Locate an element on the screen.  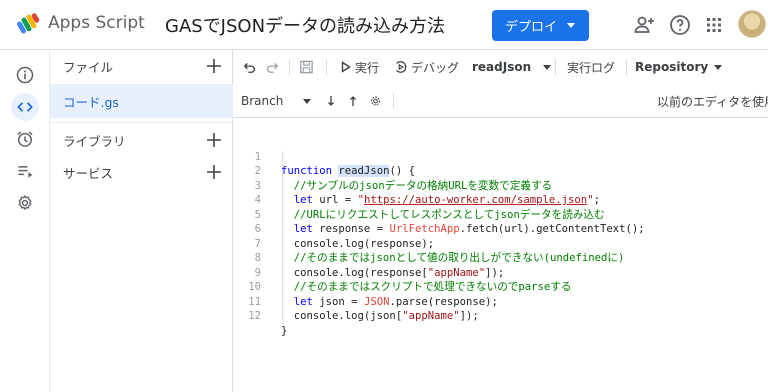
deploy-button: デプロイ is located at coordinates (540, 25).